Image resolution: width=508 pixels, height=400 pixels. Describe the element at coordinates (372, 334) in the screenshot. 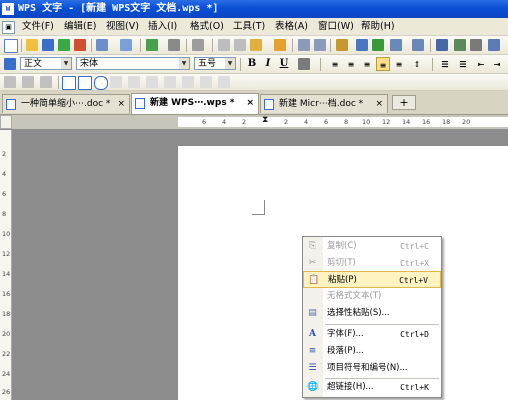

I see `context-menu-font: A 字体(F)... Ctrl+D` at that location.